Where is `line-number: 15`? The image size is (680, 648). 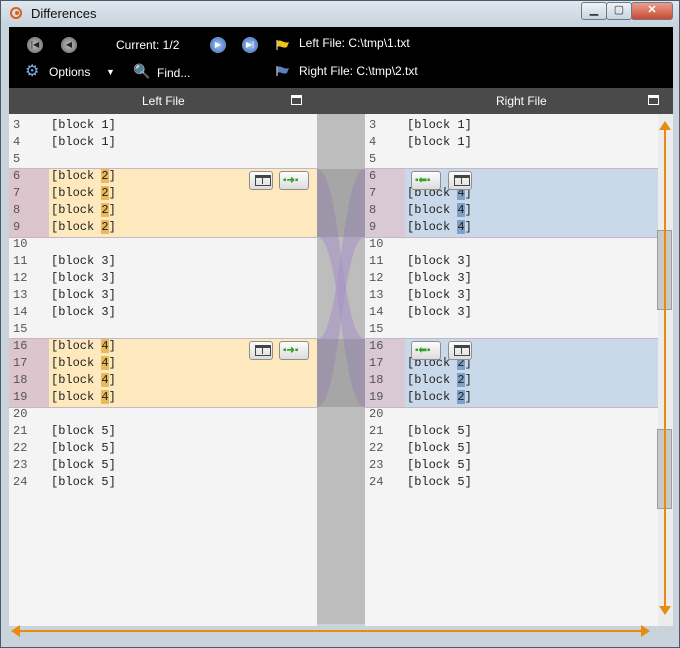
line-number: 15 is located at coordinates (20, 329).